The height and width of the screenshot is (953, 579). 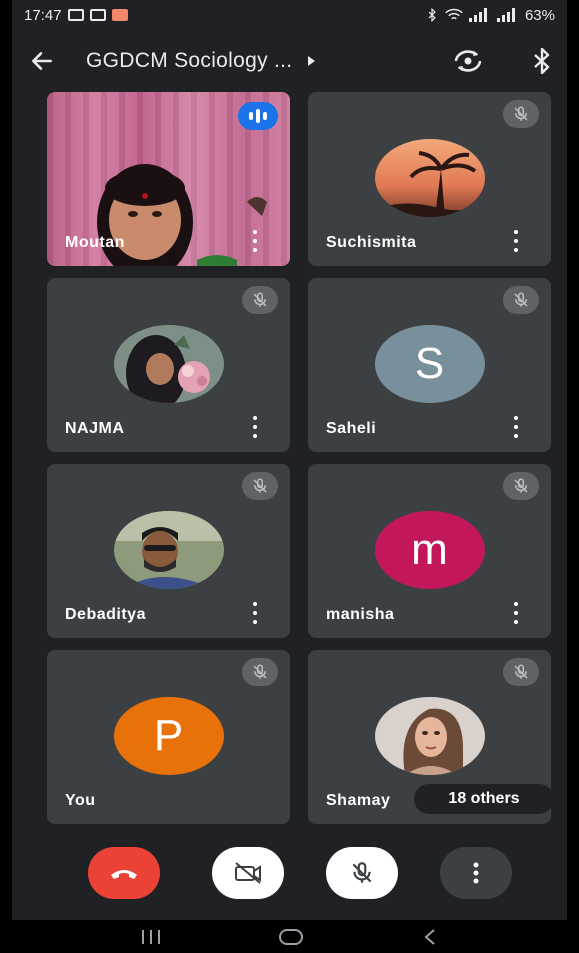 What do you see at coordinates (484, 799) in the screenshot?
I see `others-count-button: 18 others` at bounding box center [484, 799].